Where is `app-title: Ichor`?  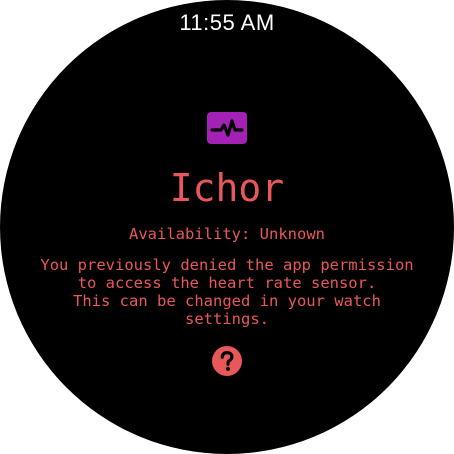 app-title: Ichor is located at coordinates (227, 188).